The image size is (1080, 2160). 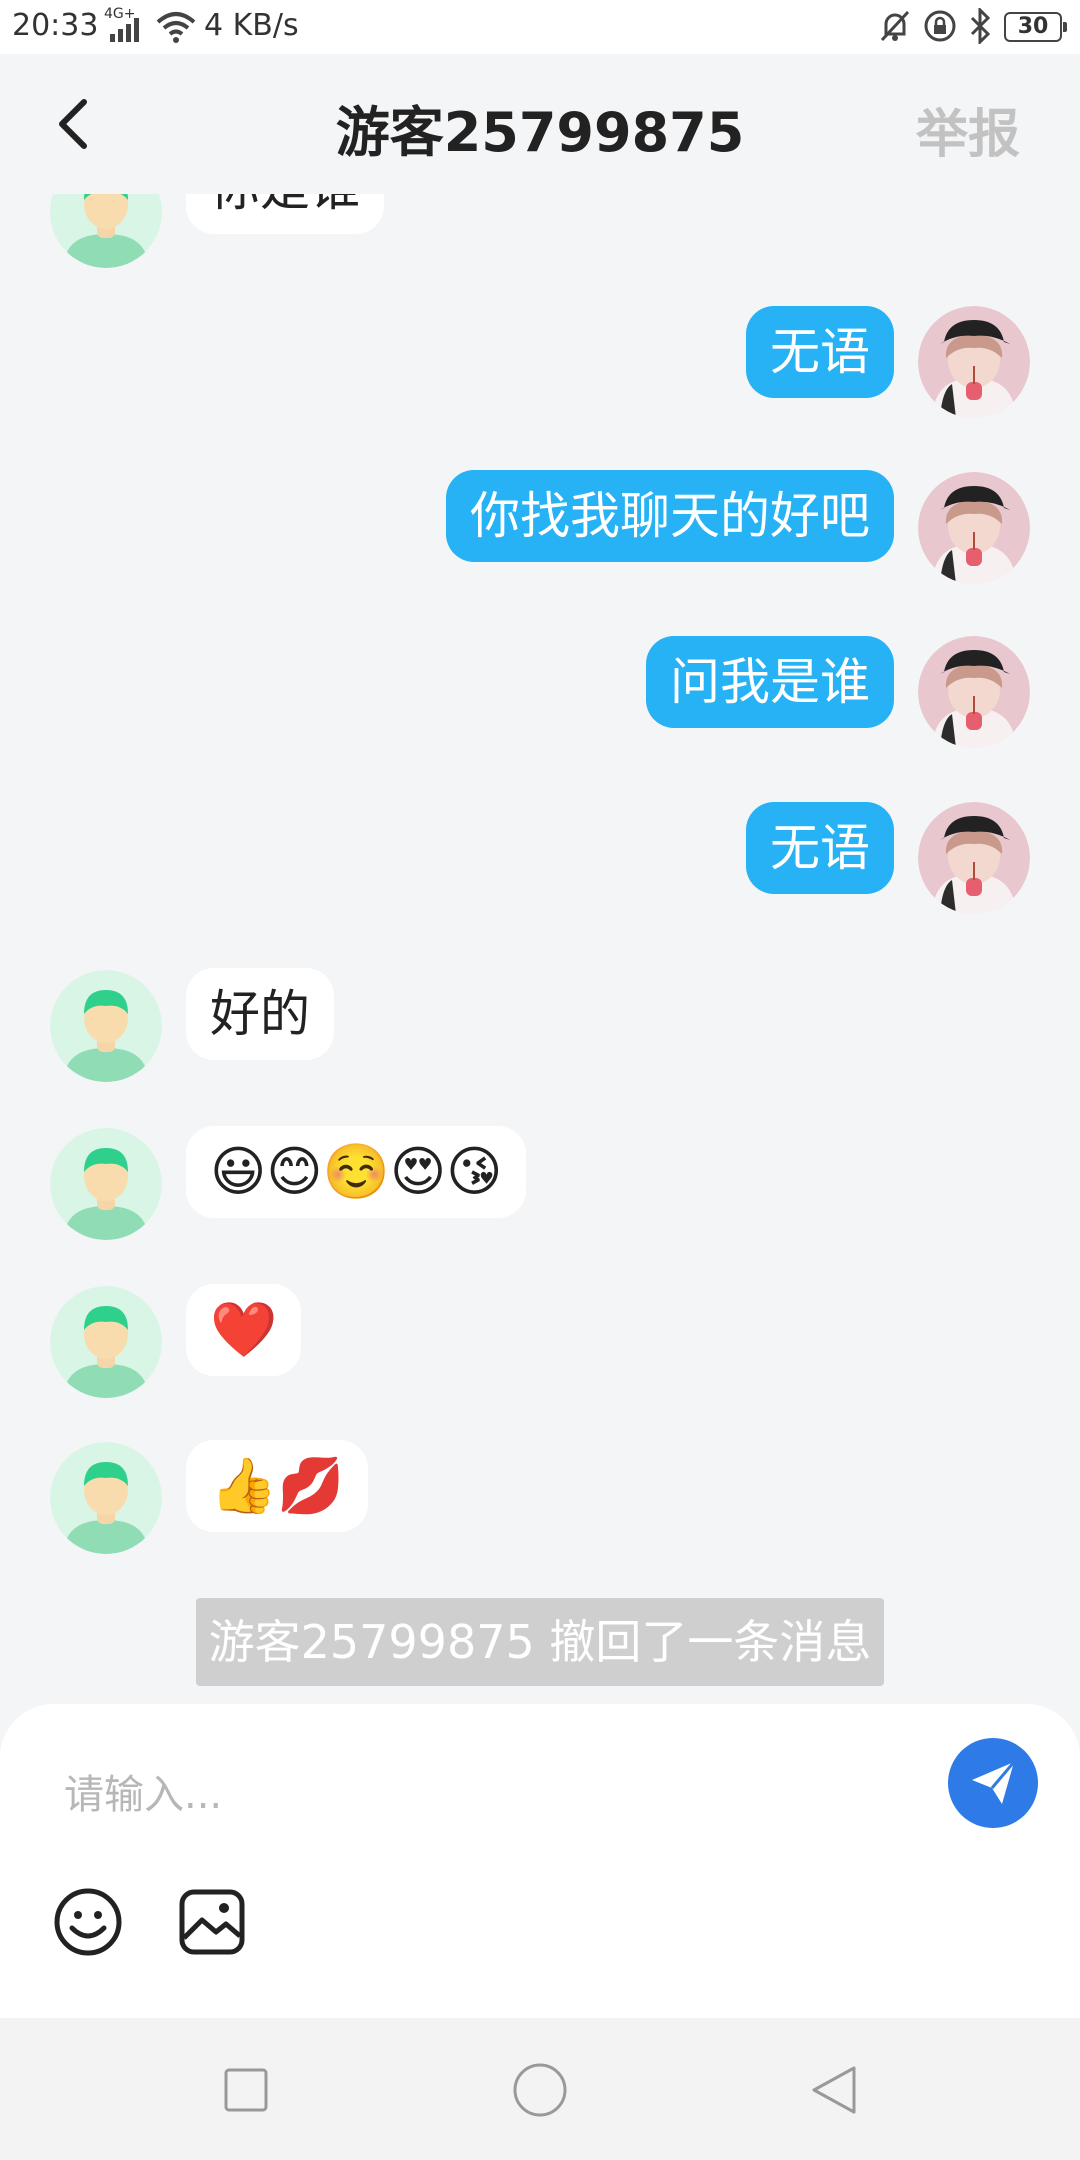 What do you see at coordinates (464, 1795) in the screenshot?
I see `message-input` at bounding box center [464, 1795].